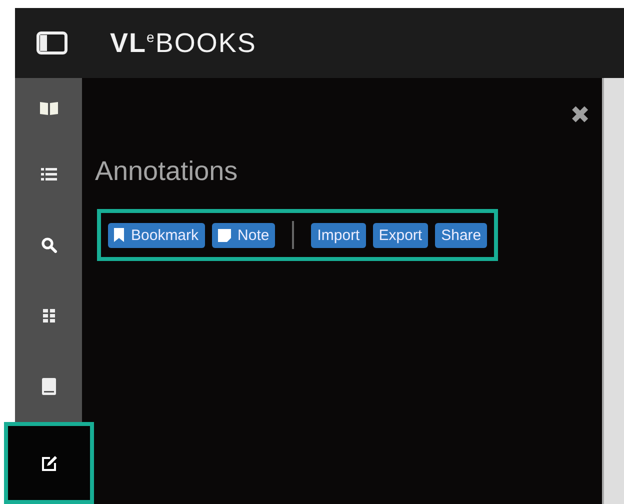 This screenshot has width=624, height=504. Describe the element at coordinates (48, 173) in the screenshot. I see `list-icon` at that location.